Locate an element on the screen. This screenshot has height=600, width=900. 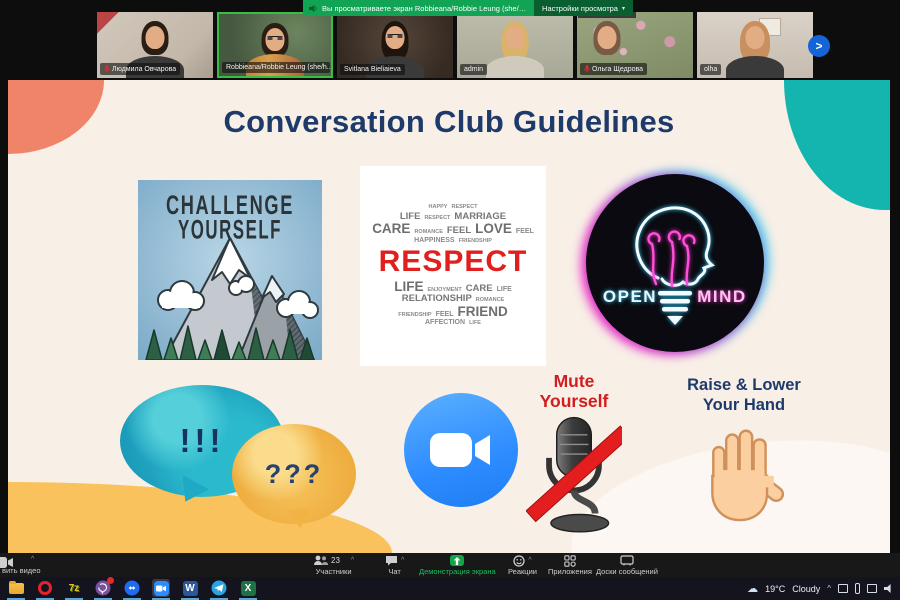
raise-hand-block: Raise & Lower Your Hand is located at coordinates (744, 452).